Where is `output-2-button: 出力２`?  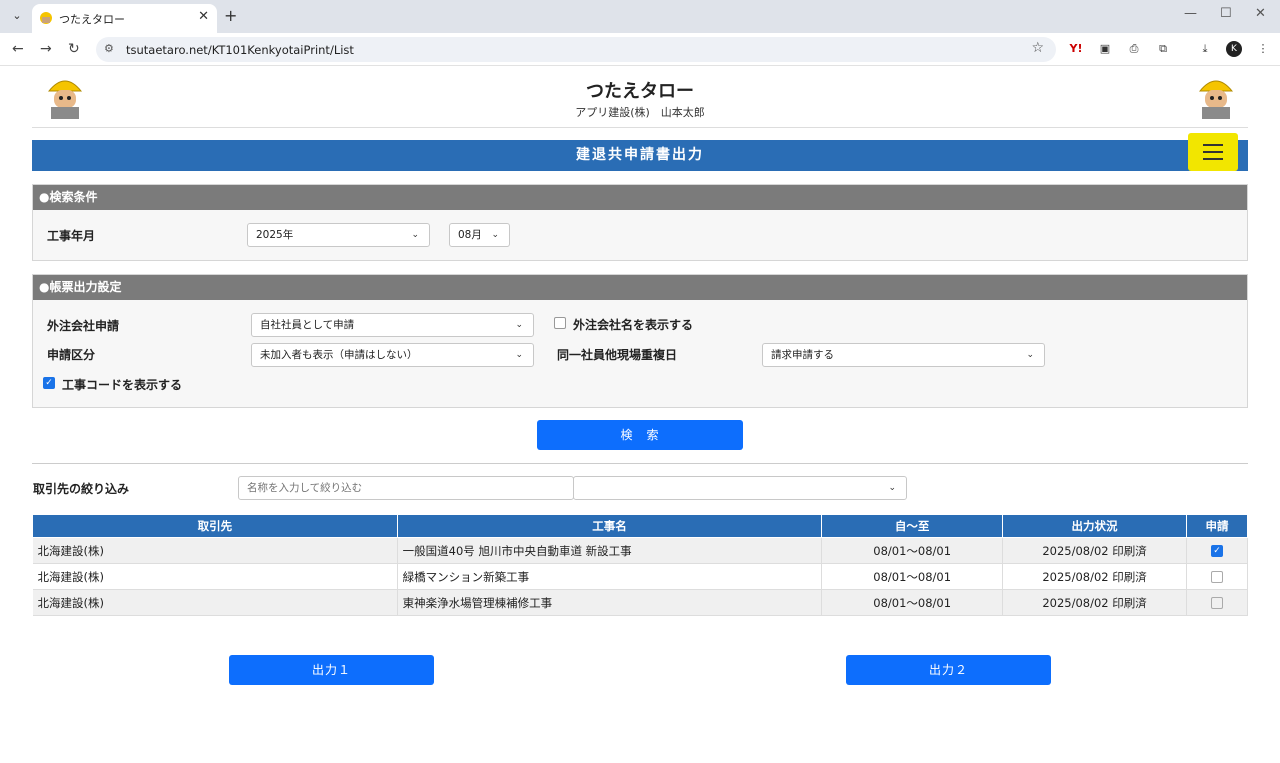 output-2-button: 出力２ is located at coordinates (948, 670).